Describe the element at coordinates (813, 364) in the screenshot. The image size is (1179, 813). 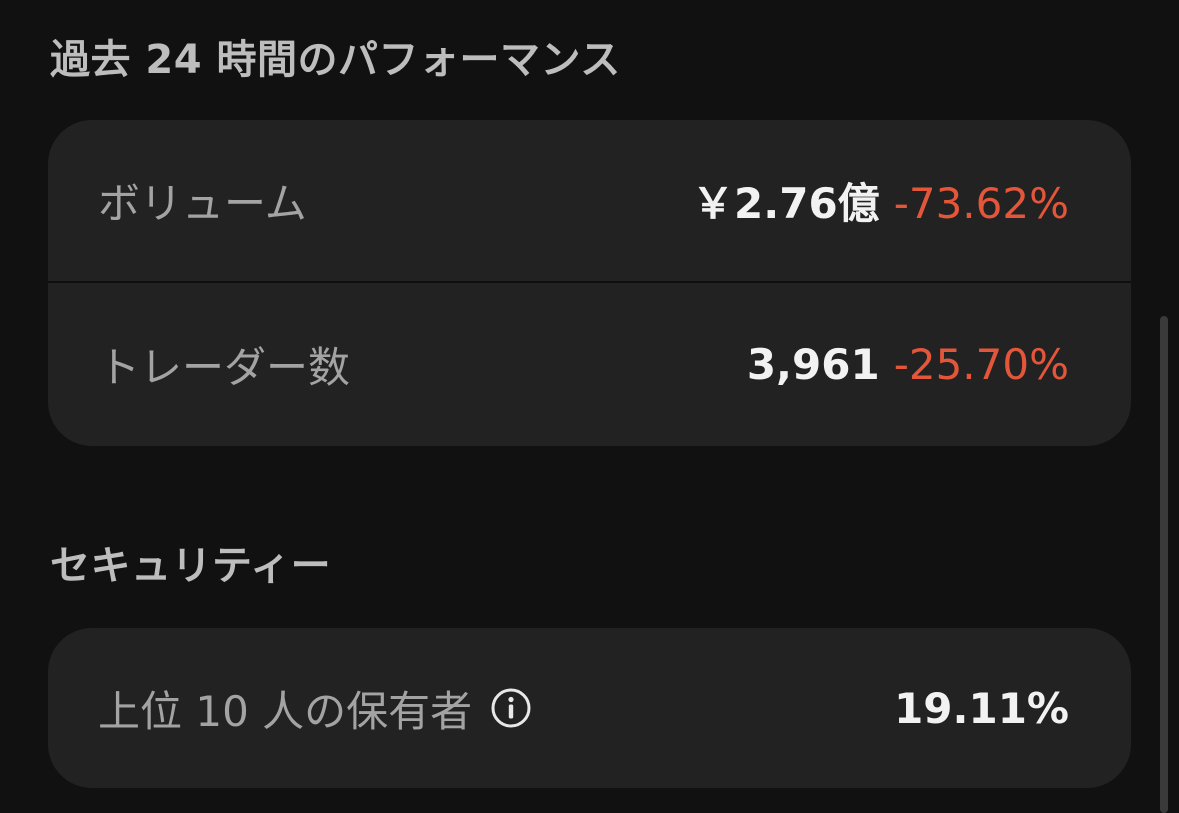
I see `traders-value: 3,961` at that location.